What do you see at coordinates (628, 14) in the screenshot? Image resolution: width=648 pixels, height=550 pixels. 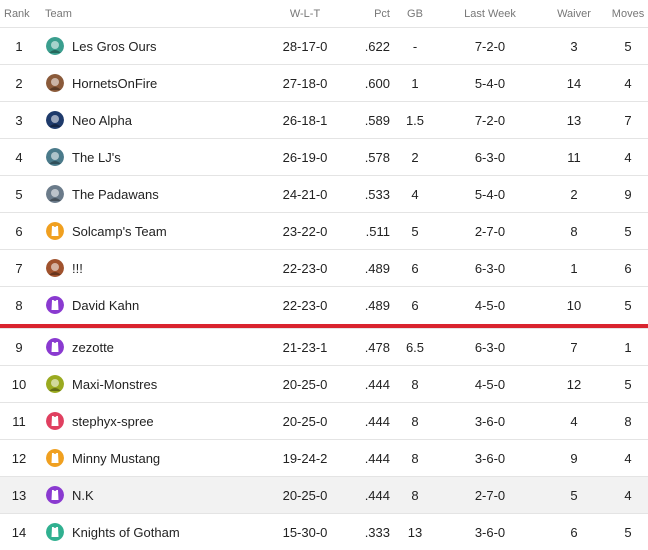 I see `header-moves: Moves` at bounding box center [628, 14].